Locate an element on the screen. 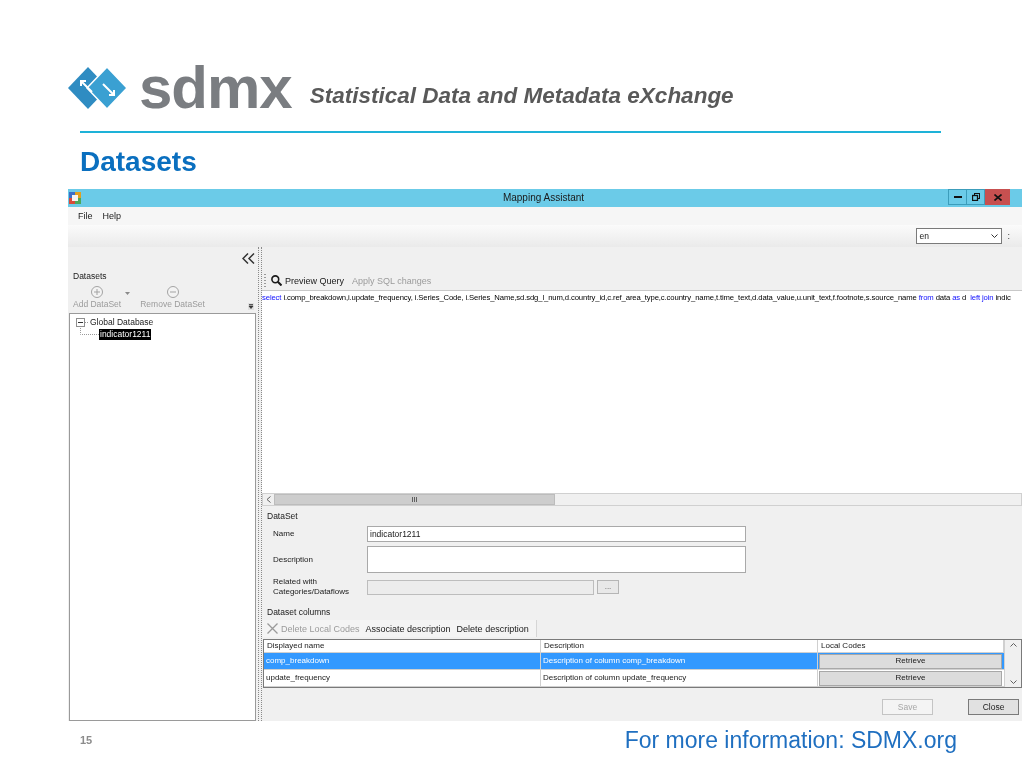 Image resolution: width=1024 pixels, height=768 pixels. slide-title: Datasets is located at coordinates (138, 162).